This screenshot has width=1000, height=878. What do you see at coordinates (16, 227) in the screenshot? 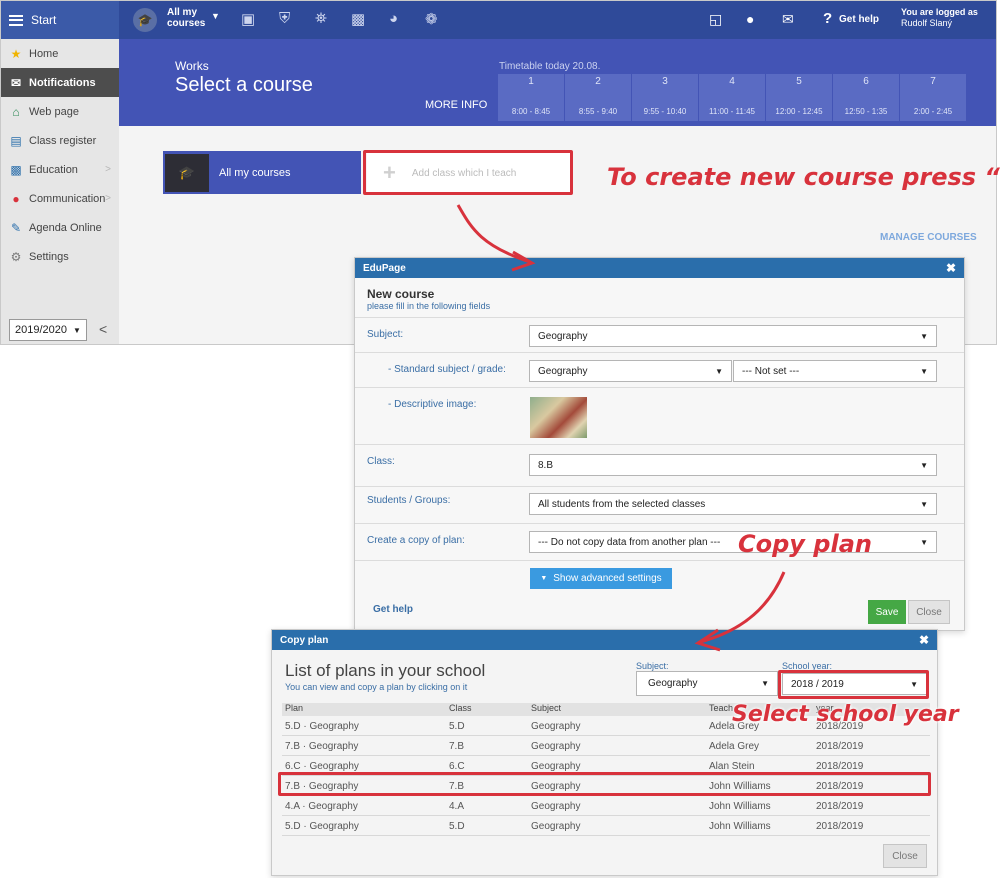
I see `pen-icon: ✎` at bounding box center [16, 227].